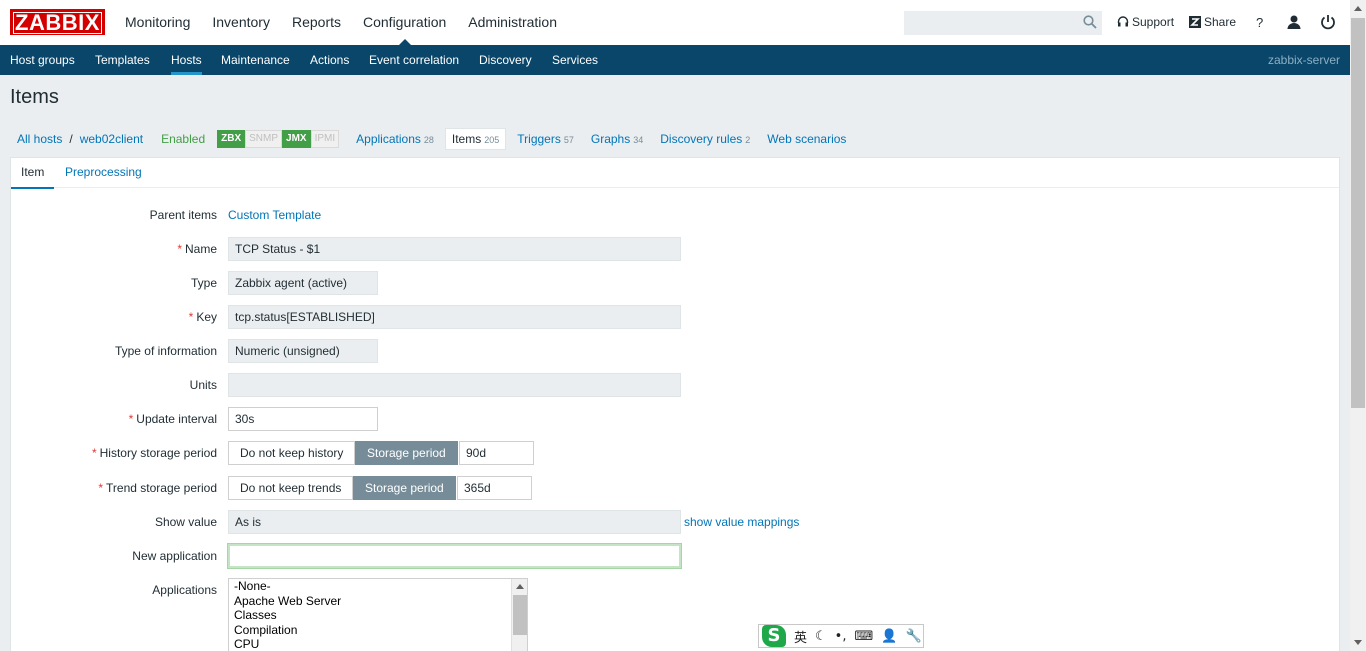 This screenshot has height=651, width=1366. I want to click on update-interval-input: 30s, so click(303, 419).